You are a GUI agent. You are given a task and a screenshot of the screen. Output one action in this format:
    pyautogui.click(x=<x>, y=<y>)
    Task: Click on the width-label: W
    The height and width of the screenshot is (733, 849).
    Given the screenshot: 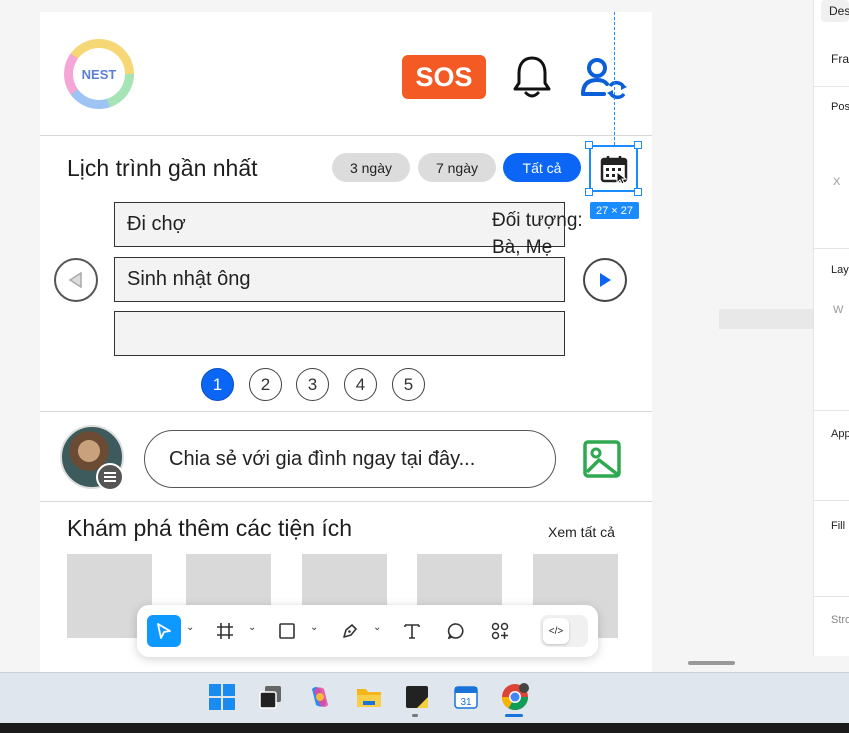 What is the action you would take?
    pyautogui.click(x=838, y=310)
    